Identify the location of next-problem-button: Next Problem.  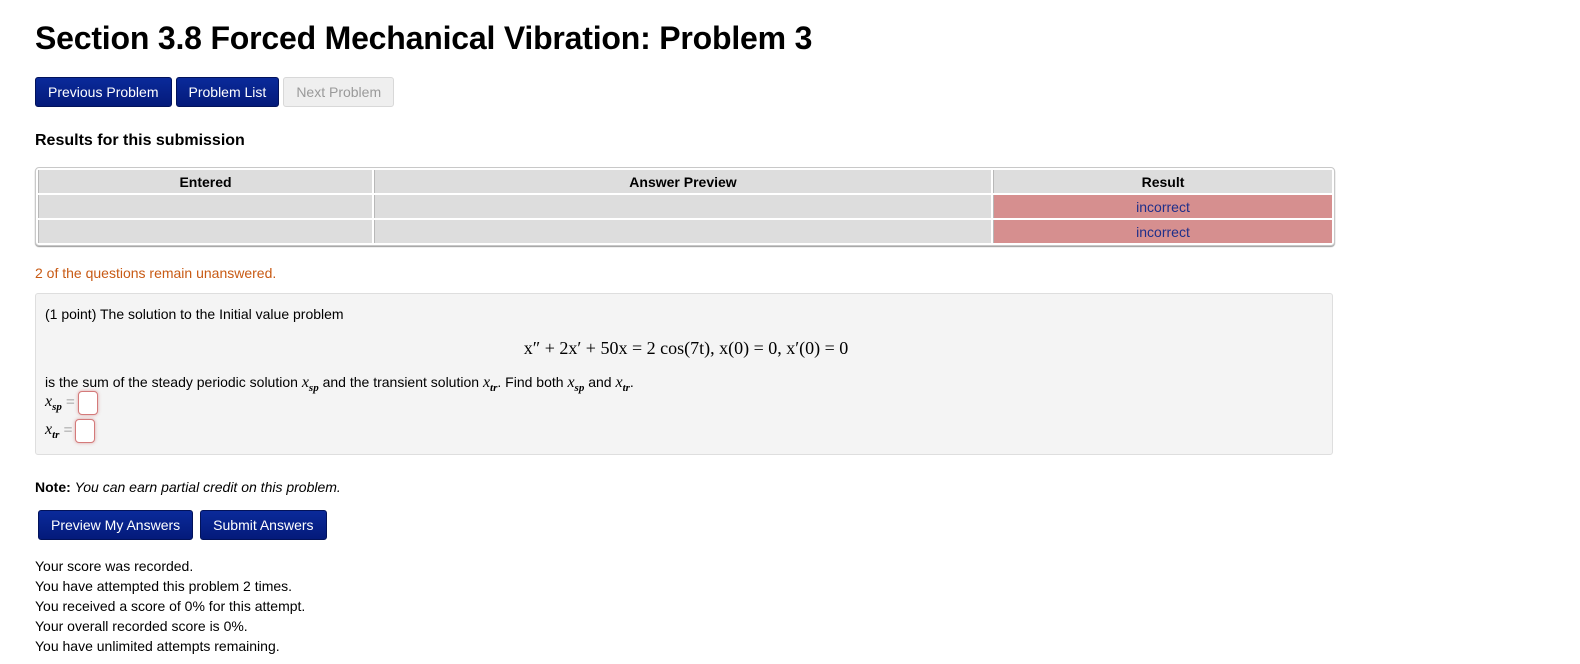
(339, 92).